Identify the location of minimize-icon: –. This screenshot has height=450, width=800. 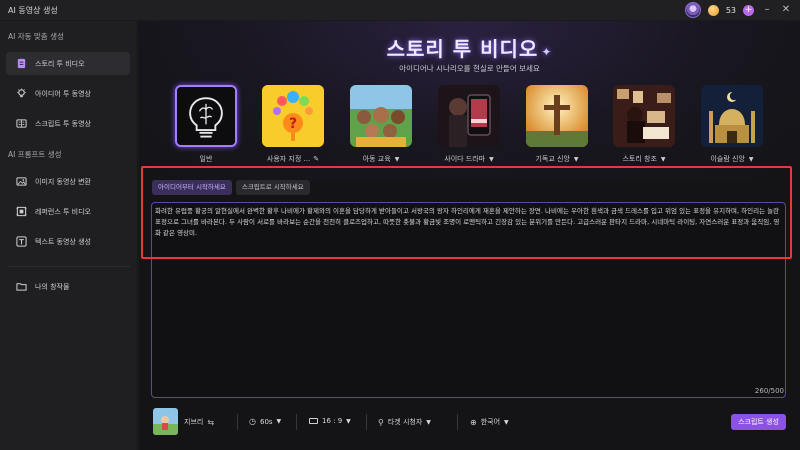
(767, 10).